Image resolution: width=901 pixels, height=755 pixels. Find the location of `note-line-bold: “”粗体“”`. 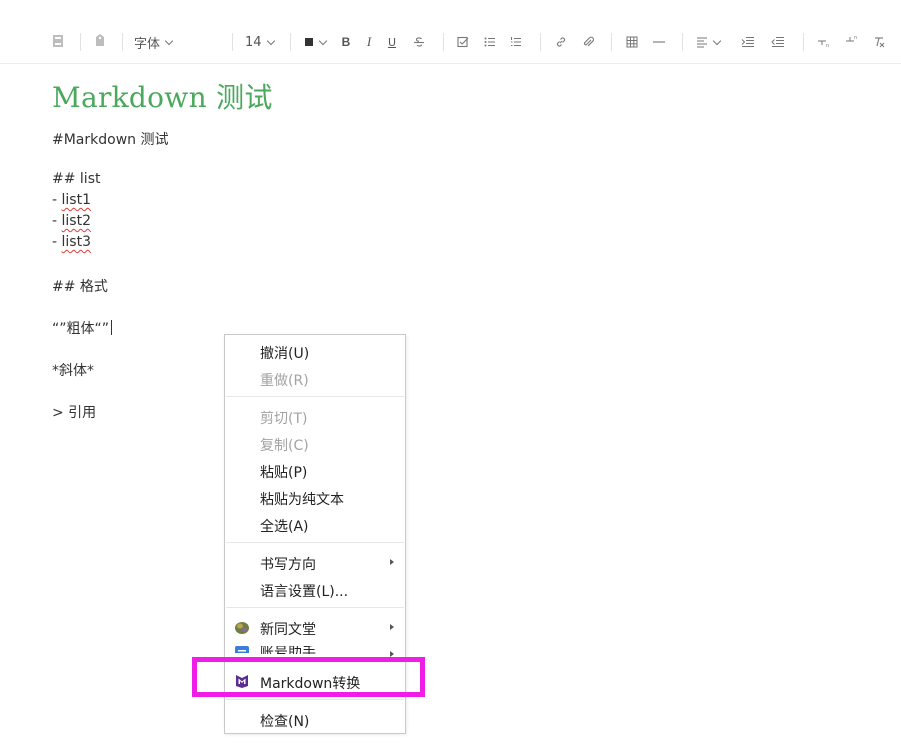

note-line-bold: “”粗体“” is located at coordinates (82, 328).